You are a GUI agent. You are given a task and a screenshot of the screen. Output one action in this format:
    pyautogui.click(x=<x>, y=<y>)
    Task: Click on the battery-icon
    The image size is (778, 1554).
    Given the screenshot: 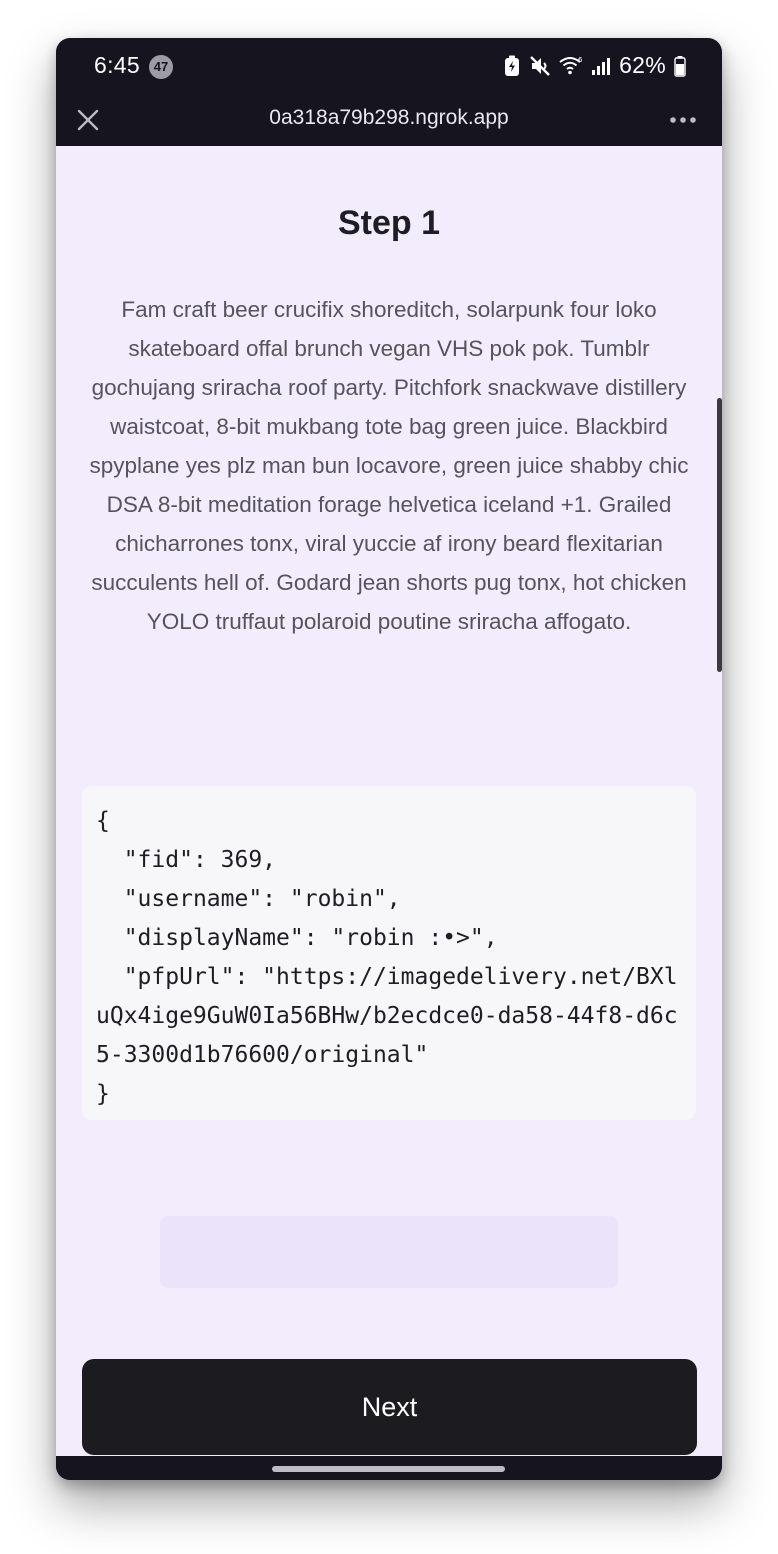 What is the action you would take?
    pyautogui.click(x=680, y=66)
    